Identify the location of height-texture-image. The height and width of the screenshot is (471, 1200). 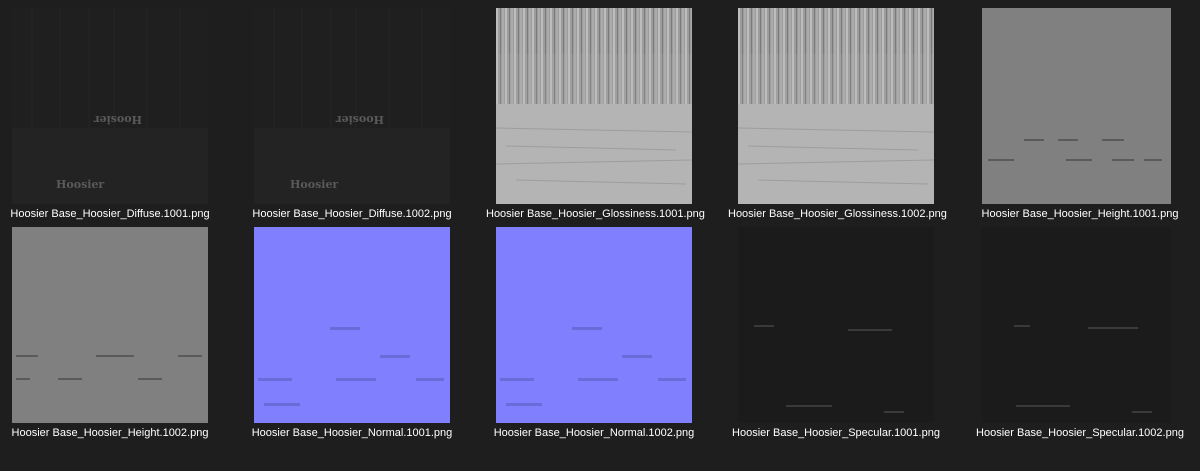
(110, 325).